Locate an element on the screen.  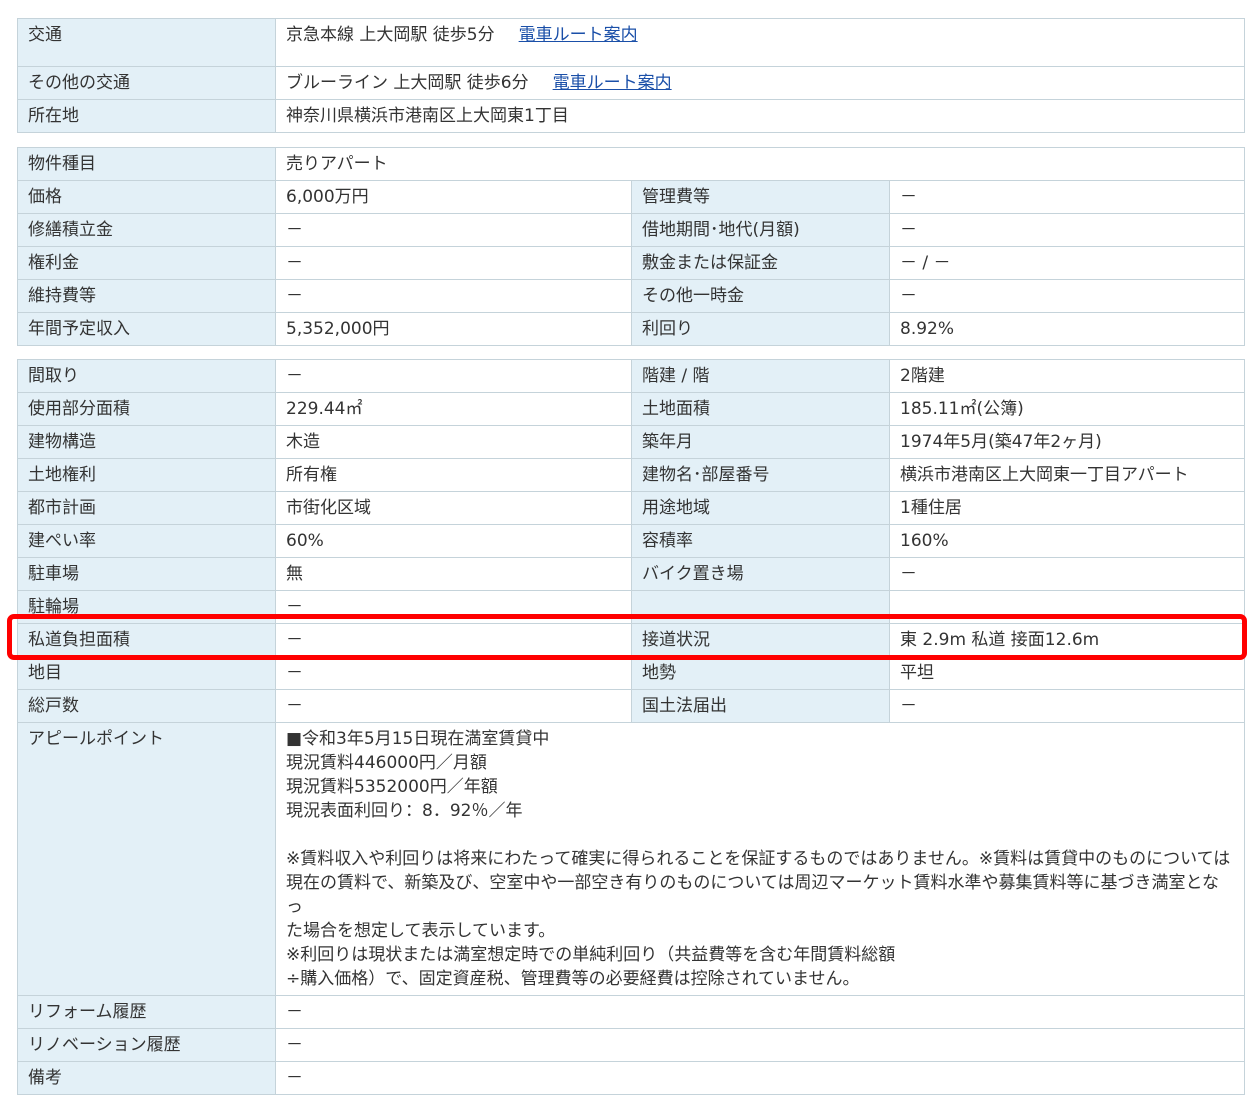
annual-income-label: 年間予定収入 is located at coordinates (146, 329).